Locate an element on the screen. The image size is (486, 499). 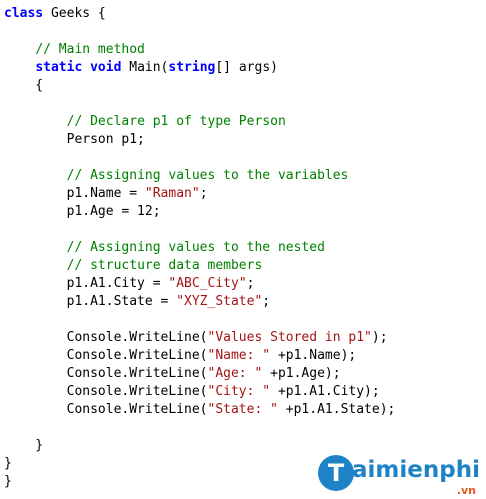
watermark-brand: aimienphi is located at coordinates (416, 470).